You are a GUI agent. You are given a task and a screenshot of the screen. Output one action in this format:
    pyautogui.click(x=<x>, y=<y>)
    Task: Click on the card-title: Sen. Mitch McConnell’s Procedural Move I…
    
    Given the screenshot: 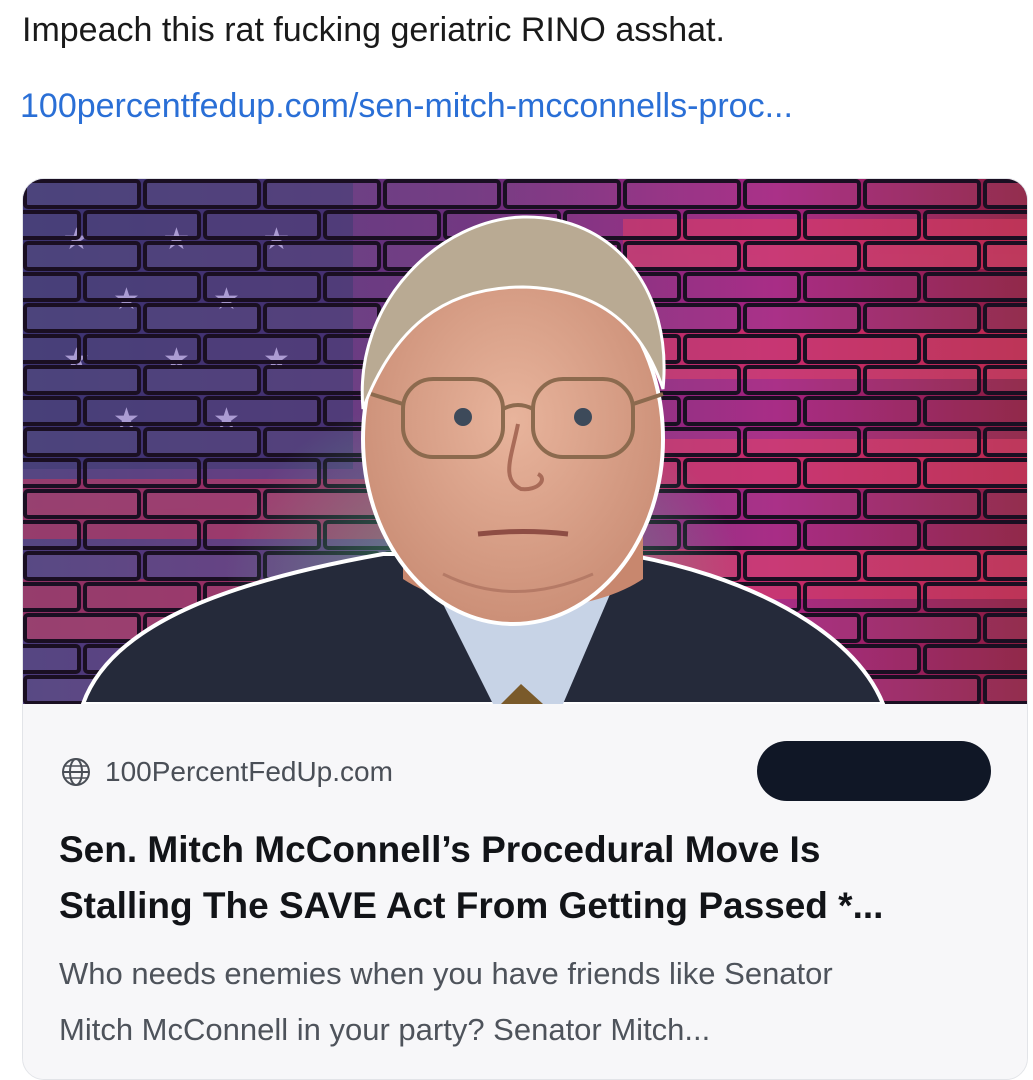 What is the action you would take?
    pyautogui.click(x=524, y=878)
    